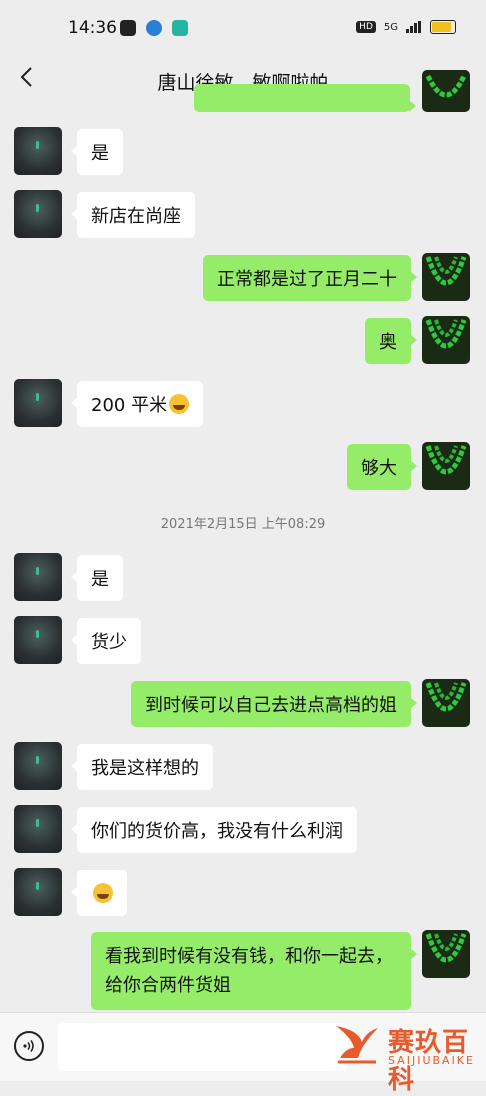 This screenshot has height=1096, width=486. Describe the element at coordinates (366, 27) in the screenshot. I see `hd-icon: HD` at that location.